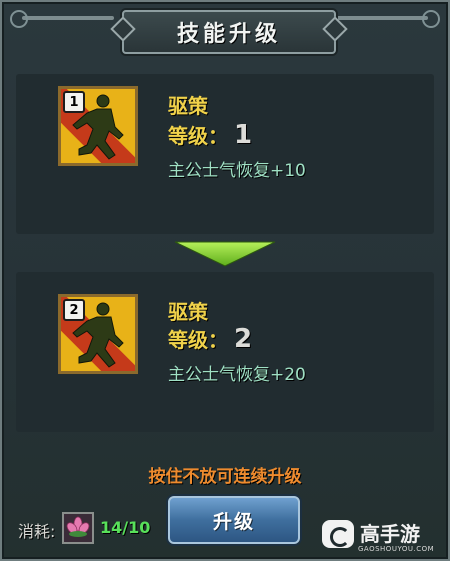 This screenshot has width=450, height=561. Describe the element at coordinates (78, 528) in the screenshot. I see `lotus-flower-icon` at that location.